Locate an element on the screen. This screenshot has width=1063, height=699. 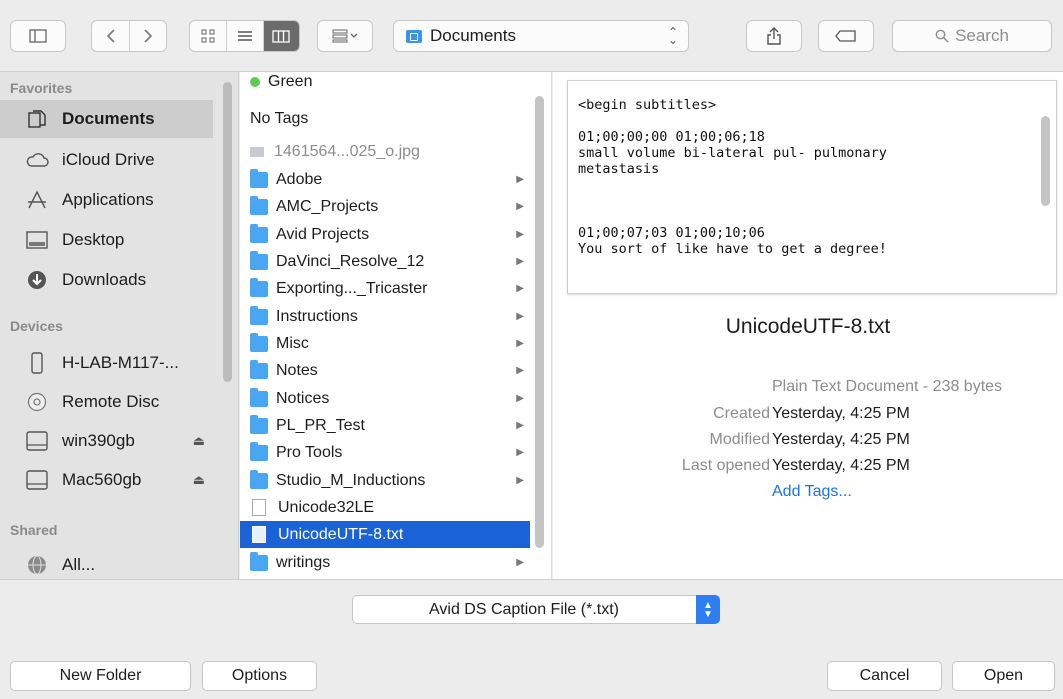
share-icon is located at coordinates (774, 36).